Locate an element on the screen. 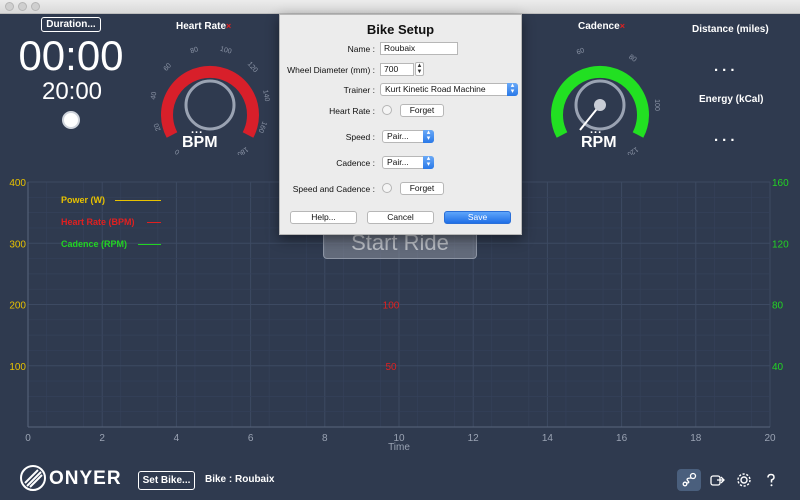 The width and height of the screenshot is (800, 500). wheel-diameter-stepper: ▲ ▼ is located at coordinates (419, 69).